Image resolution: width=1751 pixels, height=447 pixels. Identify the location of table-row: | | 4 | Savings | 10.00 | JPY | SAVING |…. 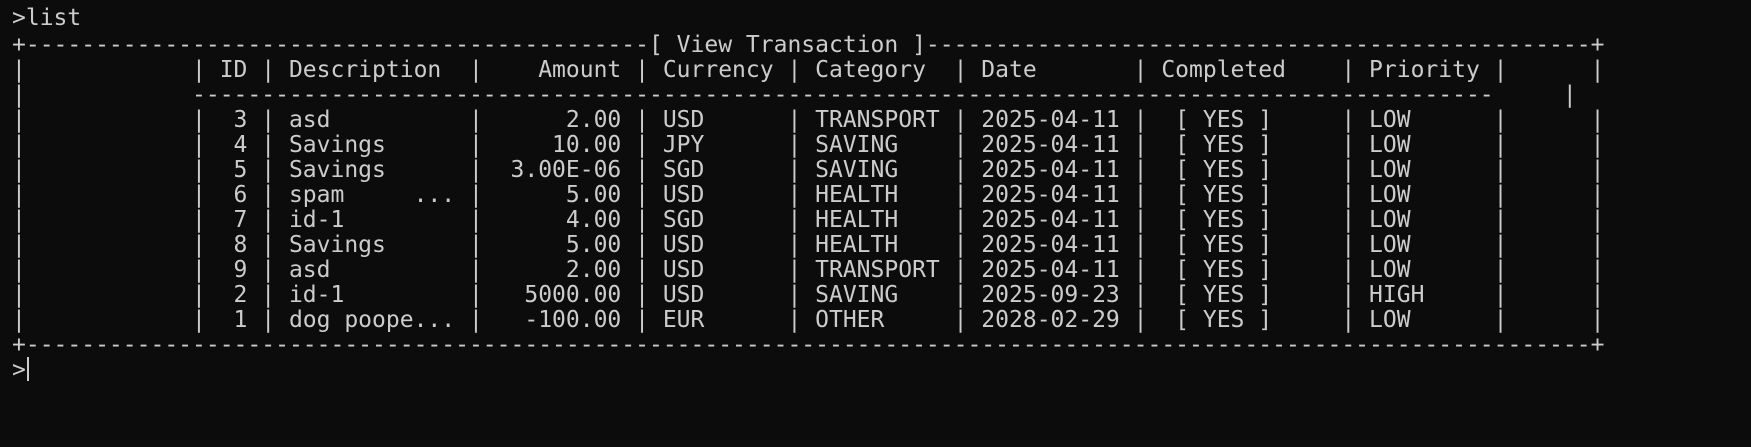
(808, 145).